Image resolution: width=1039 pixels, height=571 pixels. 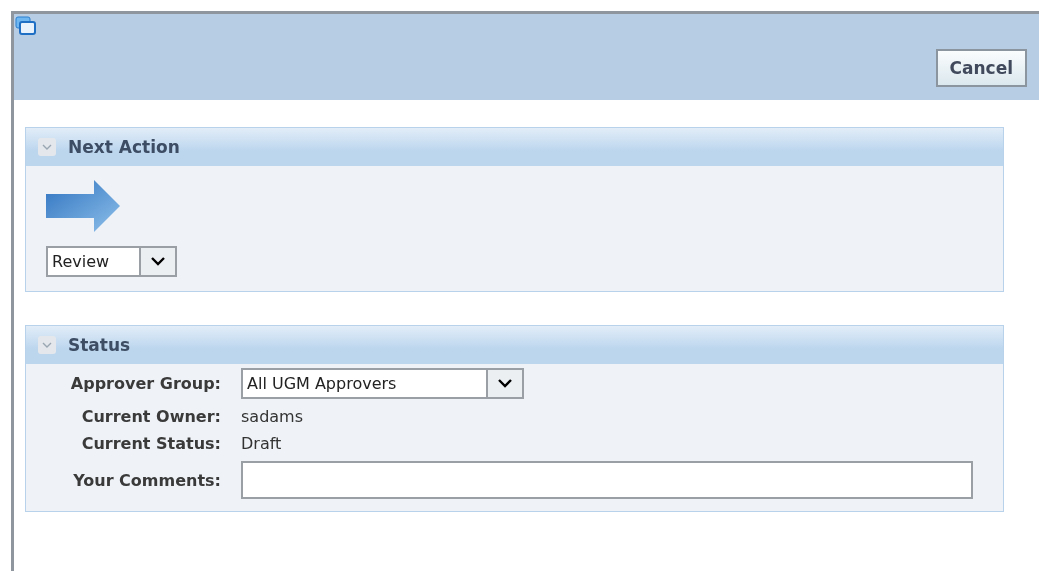 I want to click on field-value: Draft, so click(x=262, y=443).